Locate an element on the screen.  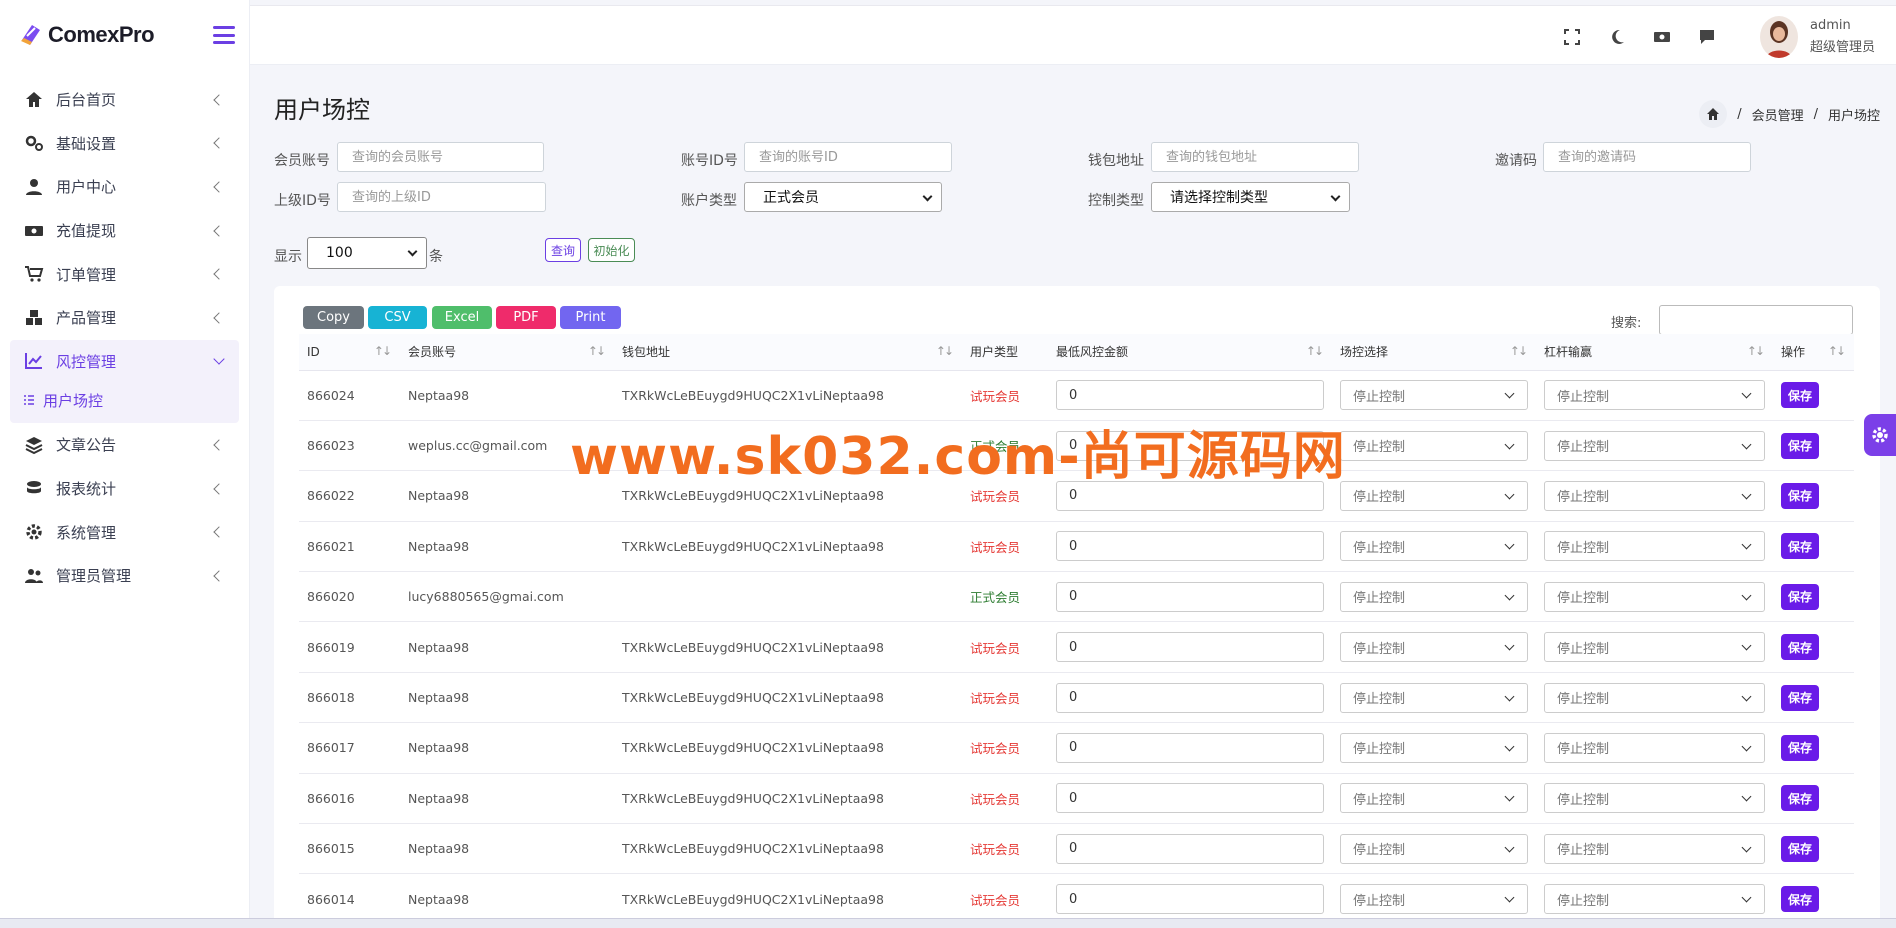
query-button: 查询 is located at coordinates (563, 250).